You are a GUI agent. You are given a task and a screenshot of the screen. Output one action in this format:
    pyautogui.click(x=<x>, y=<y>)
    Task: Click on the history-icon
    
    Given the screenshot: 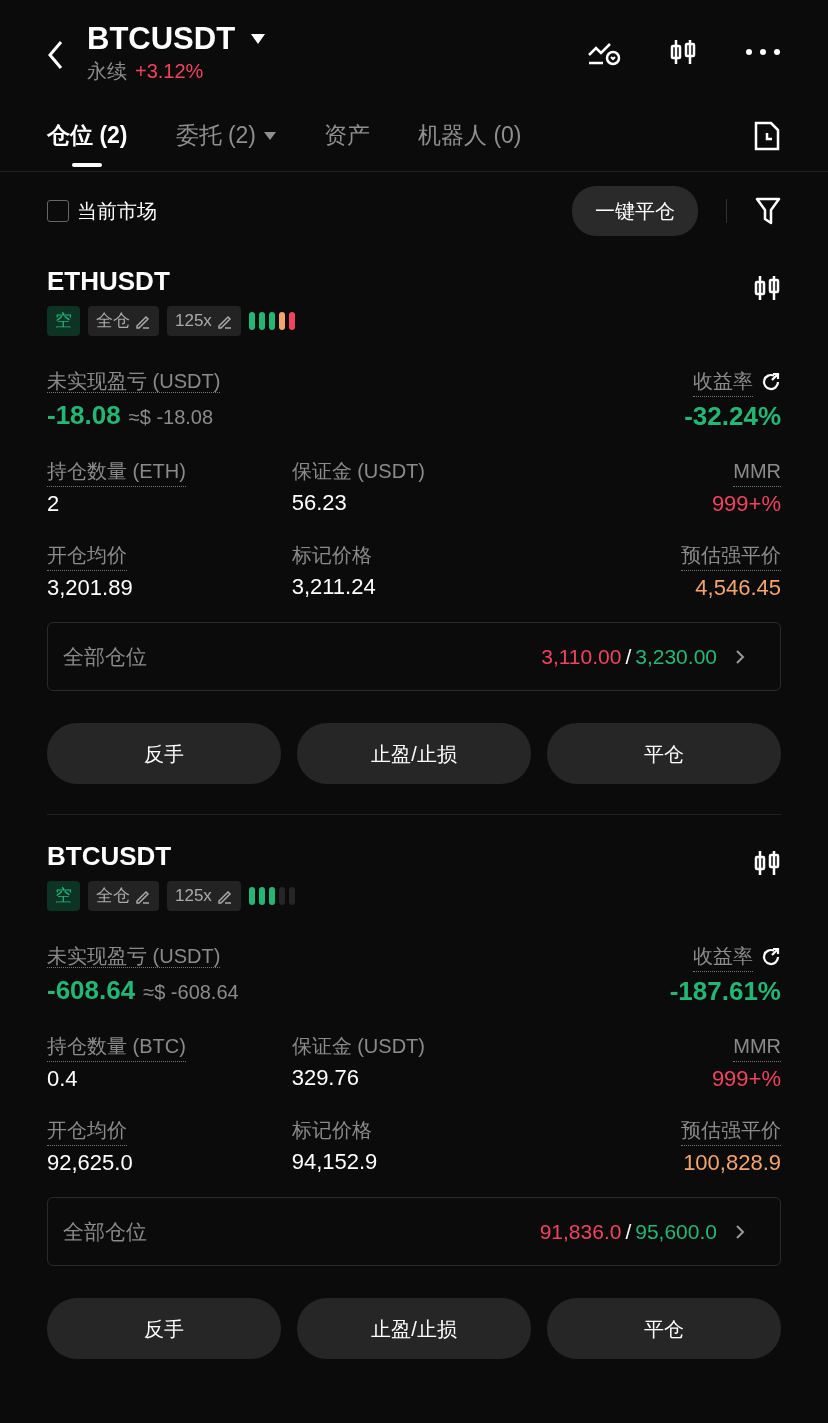 What is the action you would take?
    pyautogui.click(x=767, y=135)
    